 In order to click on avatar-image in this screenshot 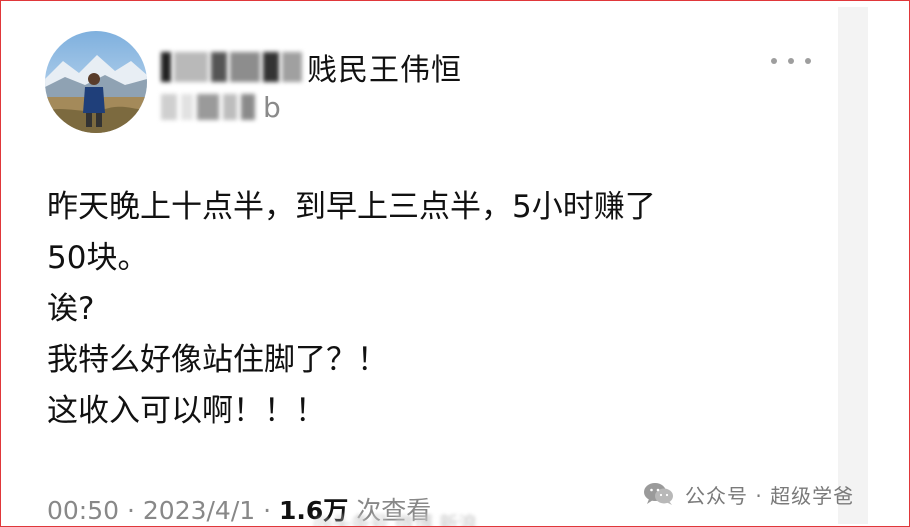, I will do `click(96, 82)`.